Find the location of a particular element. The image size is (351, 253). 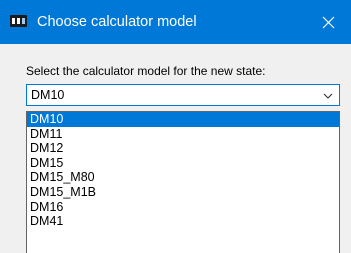

window-title: Choose calculator model is located at coordinates (117, 22).